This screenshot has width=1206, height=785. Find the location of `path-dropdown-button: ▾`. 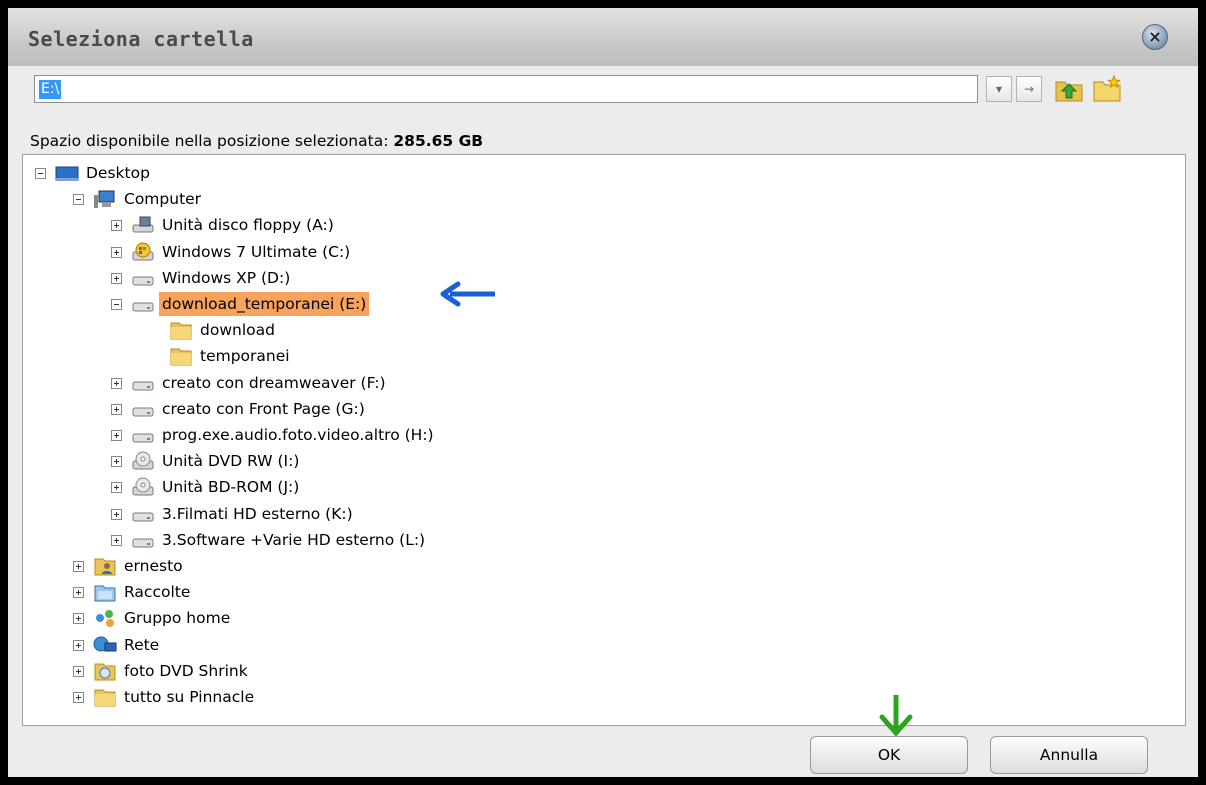

path-dropdown-button: ▾ is located at coordinates (999, 89).